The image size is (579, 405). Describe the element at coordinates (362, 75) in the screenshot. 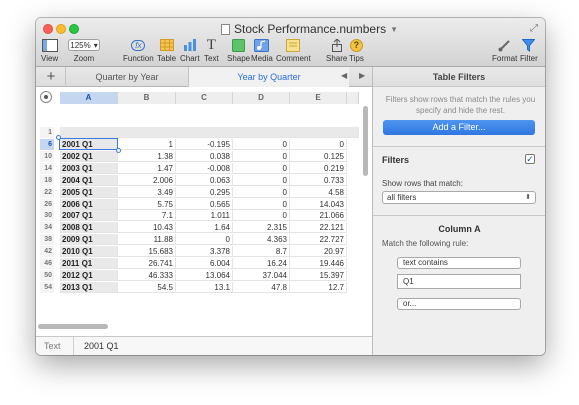

I see `tab-scroll-right-button: ▶` at that location.